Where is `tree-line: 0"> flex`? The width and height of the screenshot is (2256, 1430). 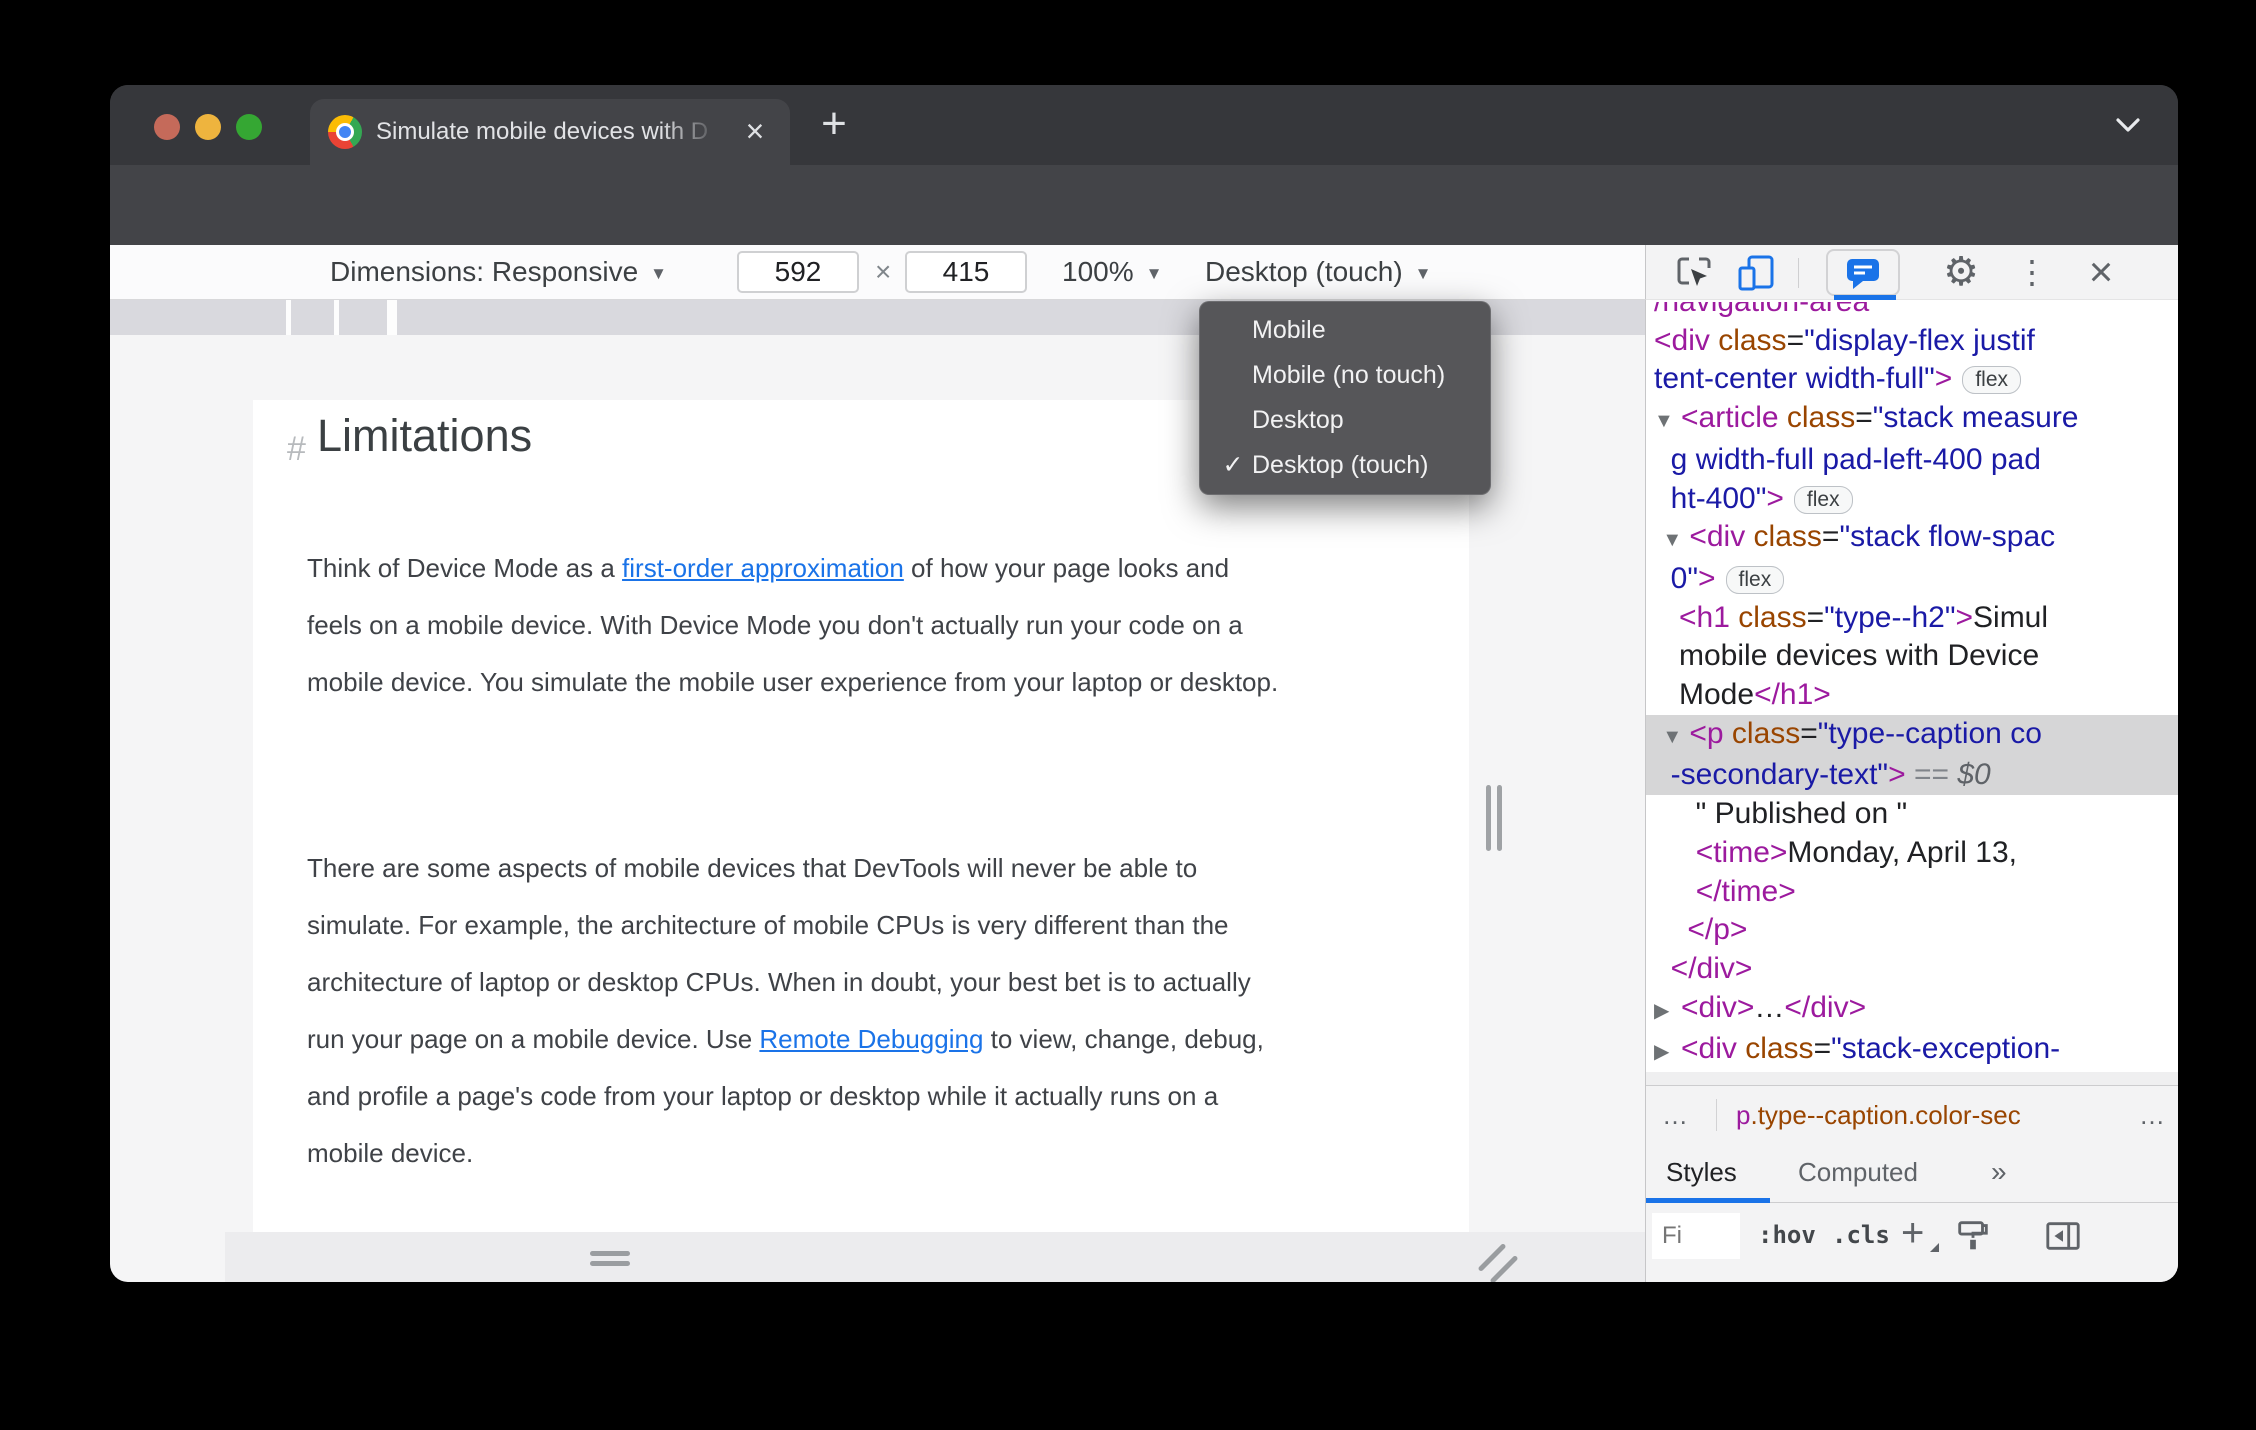 tree-line: 0"> flex is located at coordinates (1916, 579).